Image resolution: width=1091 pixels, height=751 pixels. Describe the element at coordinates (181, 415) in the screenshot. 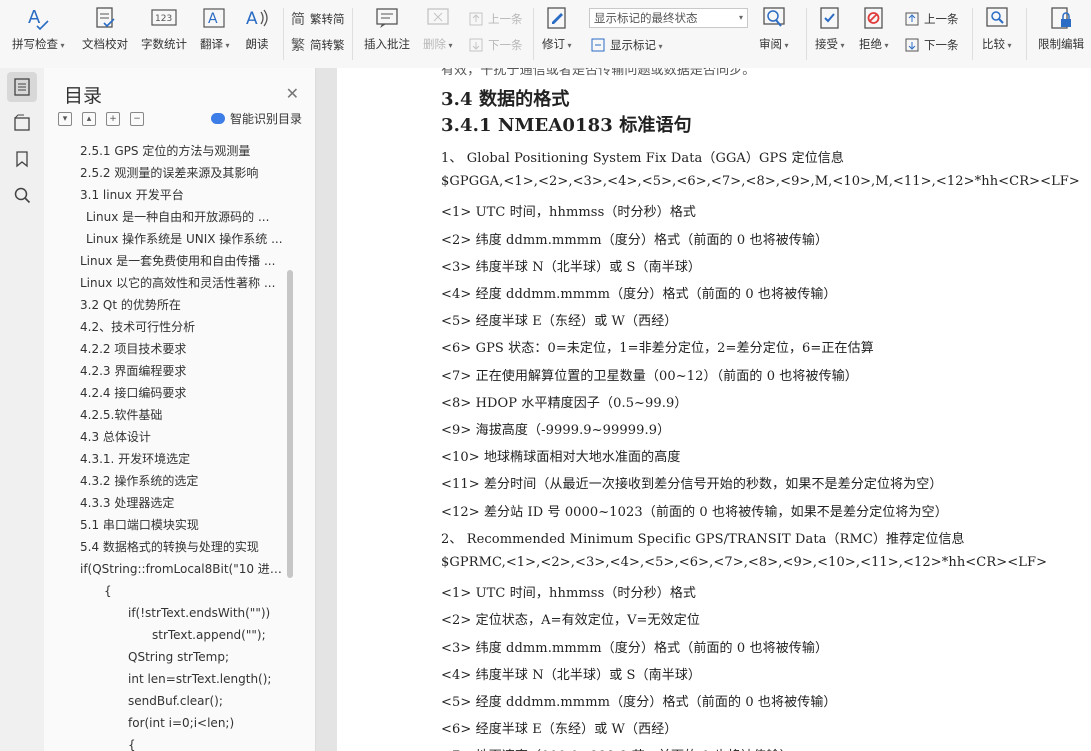

I see `toc-item: 4.2.5.软件基础` at that location.